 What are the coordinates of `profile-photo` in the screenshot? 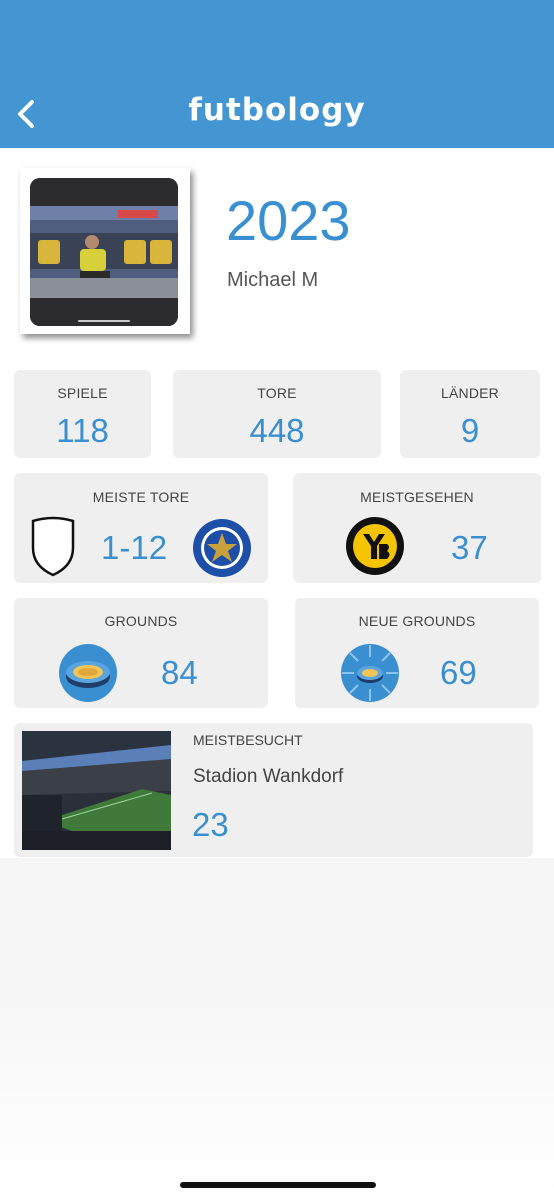 It's located at (105, 251).